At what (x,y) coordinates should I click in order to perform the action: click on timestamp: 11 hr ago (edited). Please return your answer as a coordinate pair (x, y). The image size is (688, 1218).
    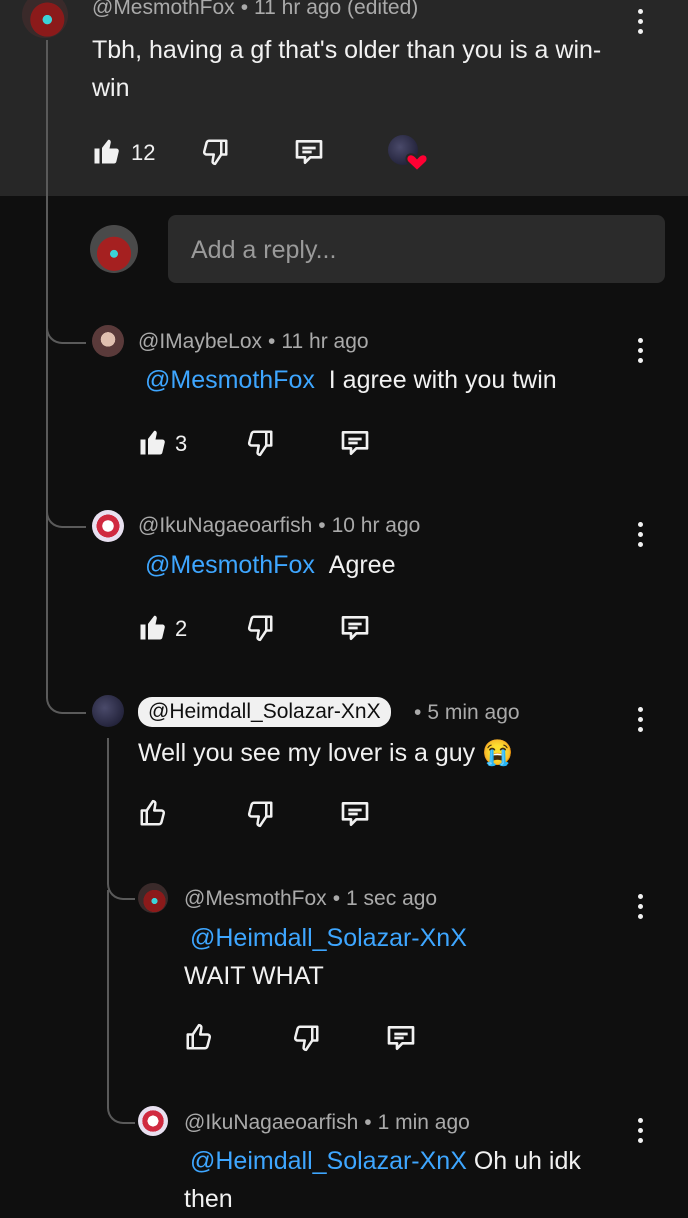
    Looking at the image, I should click on (336, 9).